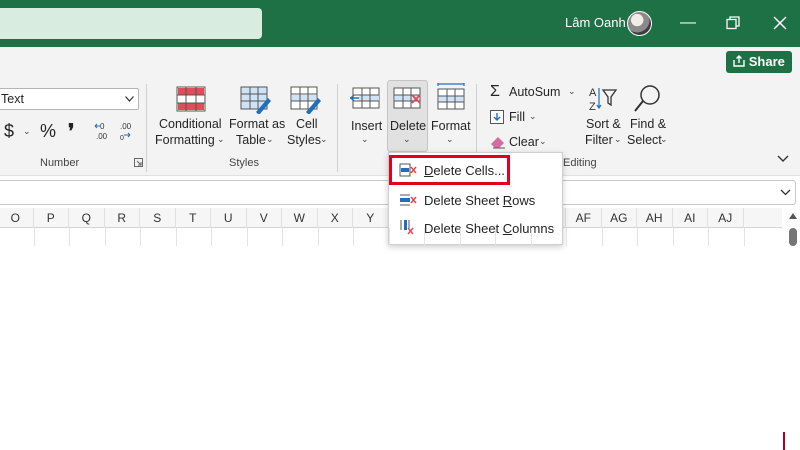 The image size is (800, 450). I want to click on decrease-decimal-icon: .00 0, so click(127, 131).